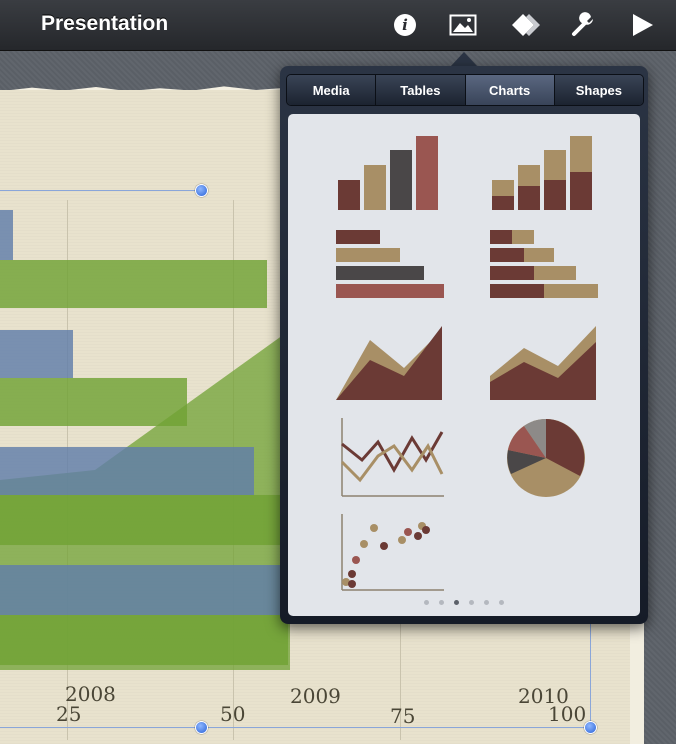 This screenshot has width=676, height=744. Describe the element at coordinates (69, 714) in the screenshot. I see `axis-label-tick: 25` at that location.